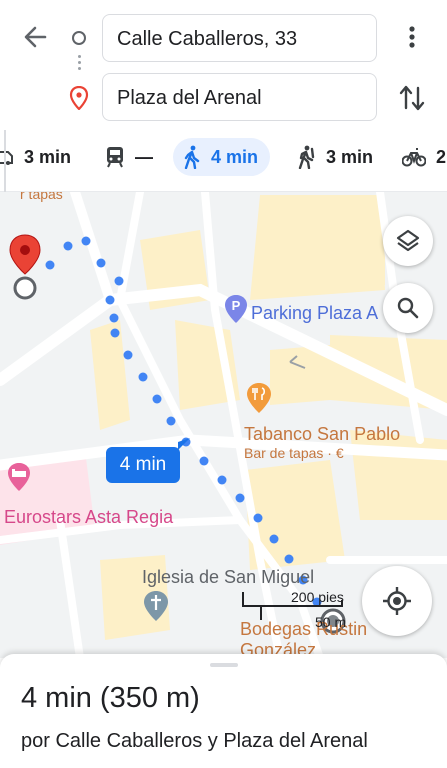 The width and height of the screenshot is (447, 768). I want to click on search-icon, so click(408, 308).